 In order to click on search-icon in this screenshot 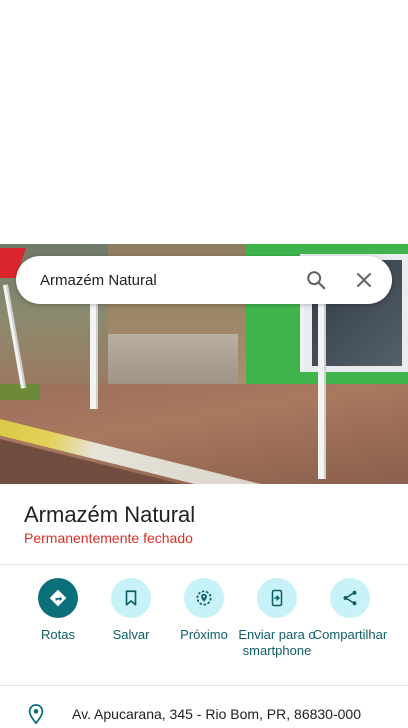, I will do `click(316, 280)`.